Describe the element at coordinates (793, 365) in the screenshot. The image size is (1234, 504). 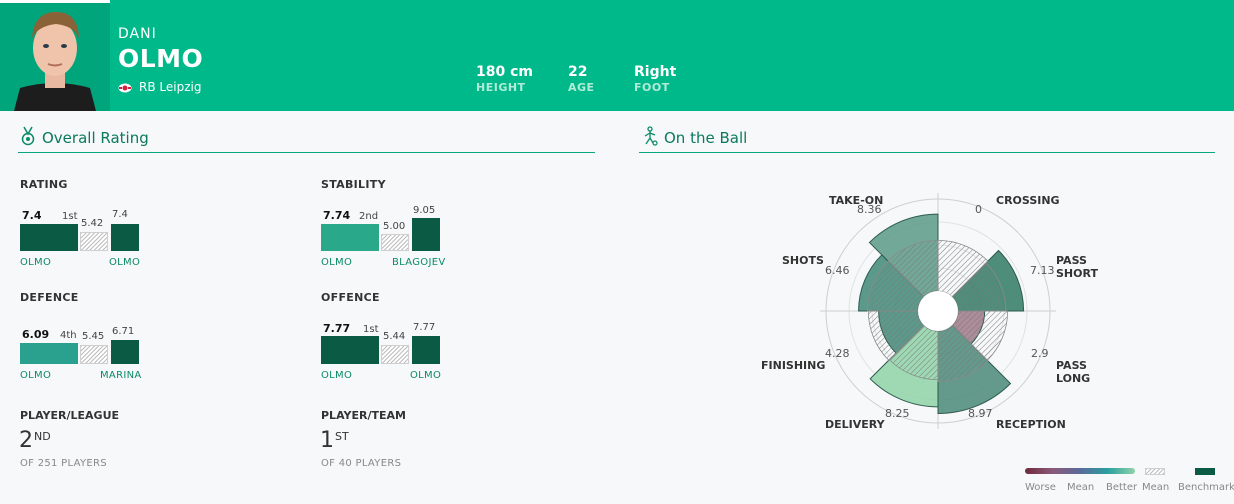
I see `radar-label-finishing: FINISHING` at that location.